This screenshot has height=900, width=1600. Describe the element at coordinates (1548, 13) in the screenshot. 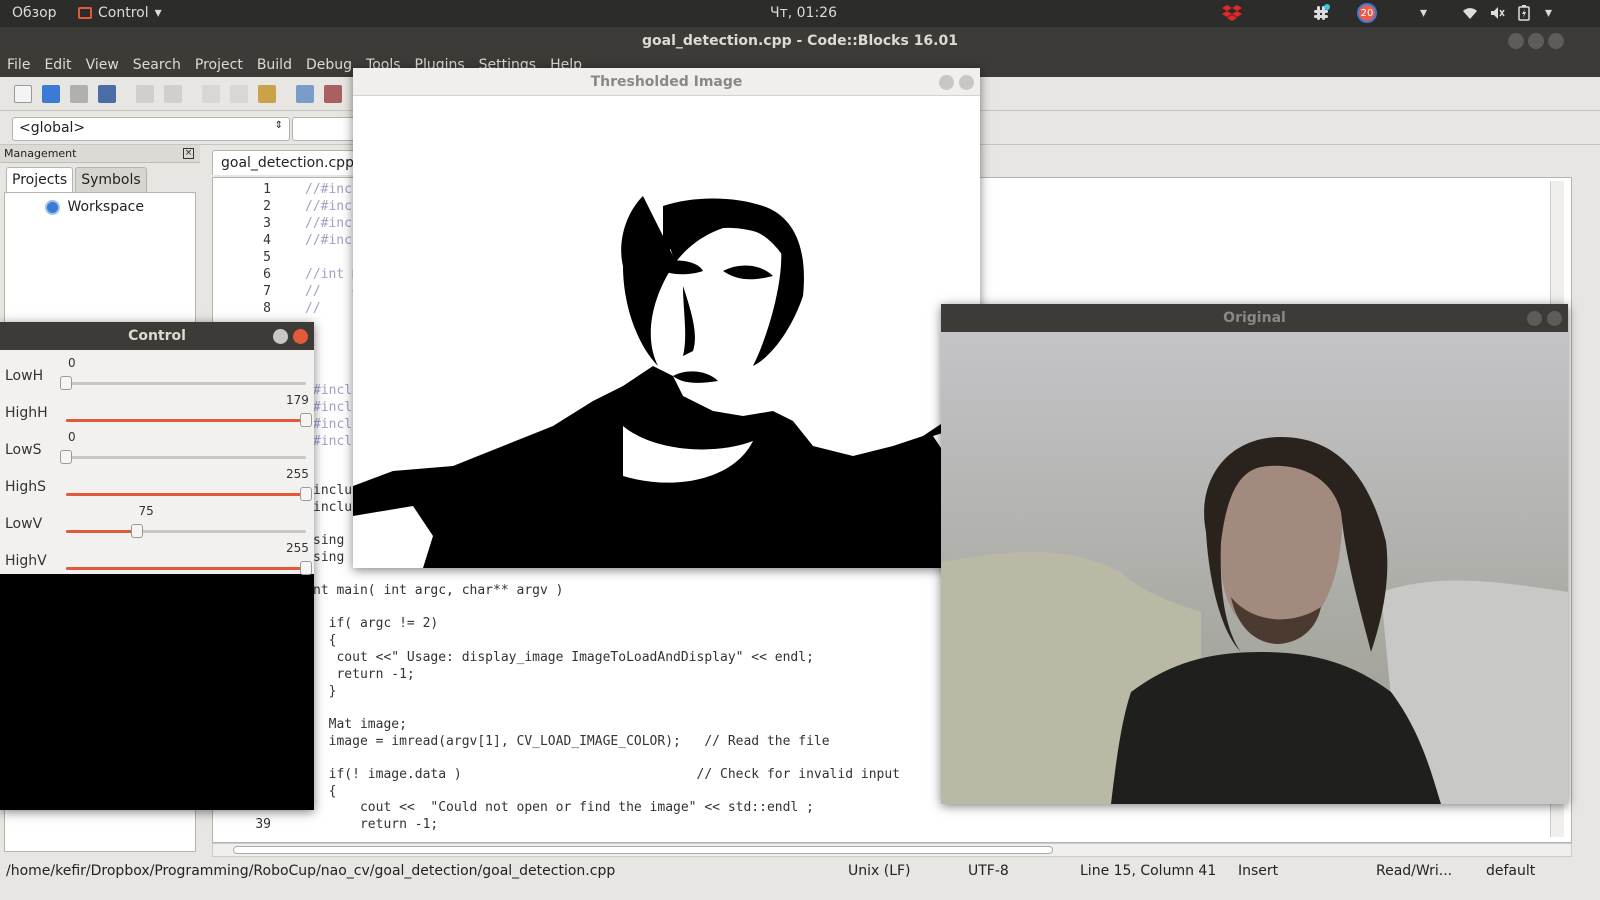

I see `system-menu-icon: ▾` at that location.